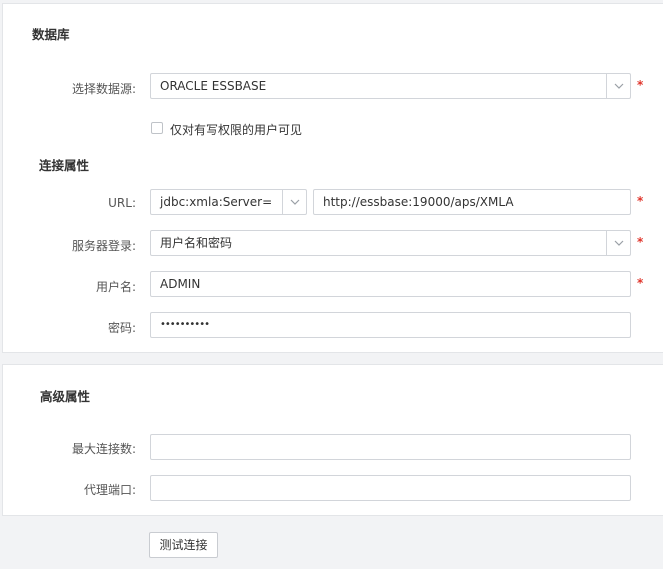 The width and height of the screenshot is (663, 569). What do you see at coordinates (115, 287) in the screenshot?
I see `username-label: 用户名:` at bounding box center [115, 287].